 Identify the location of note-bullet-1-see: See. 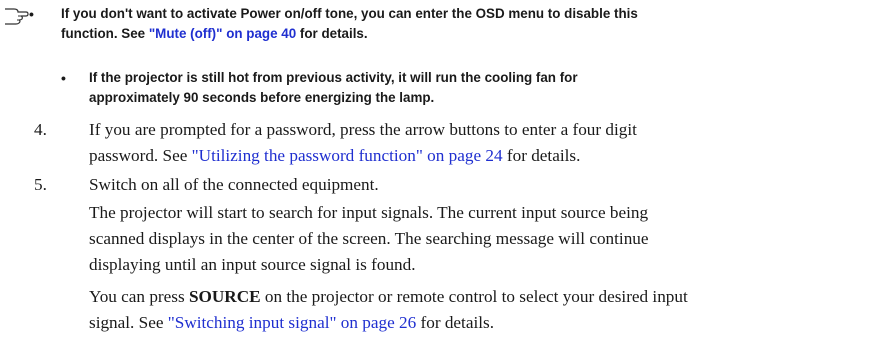
(135, 33).